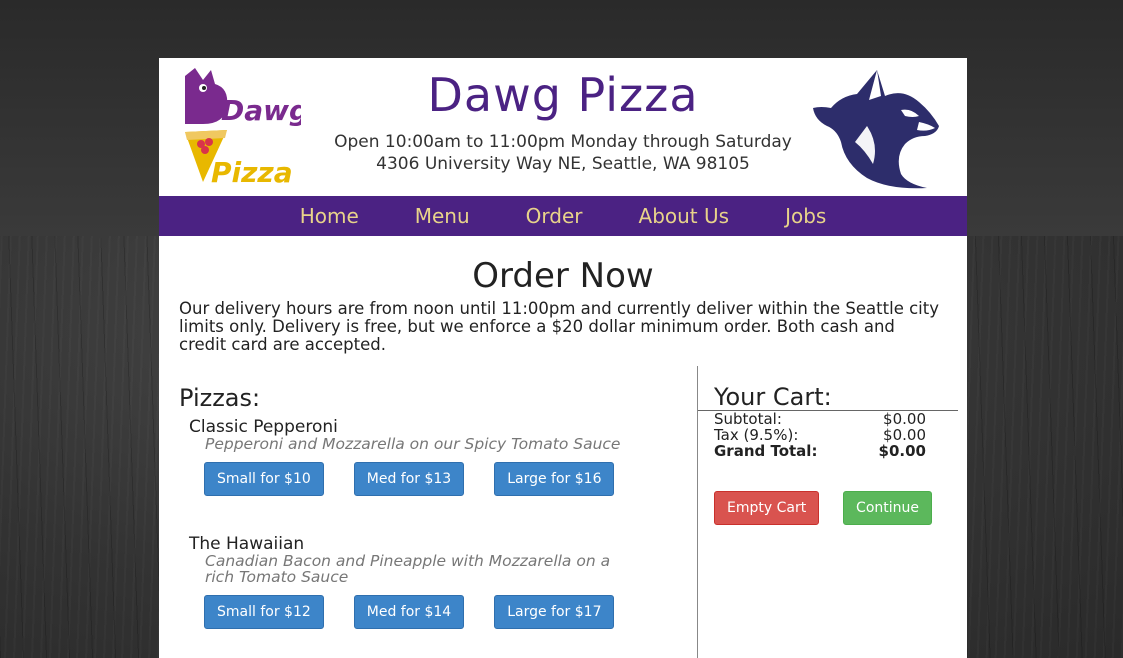 Image resolution: width=1123 pixels, height=658 pixels. Describe the element at coordinates (828, 419) in the screenshot. I see `cart-subtotal-row: Subtotal: $0.00` at that location.